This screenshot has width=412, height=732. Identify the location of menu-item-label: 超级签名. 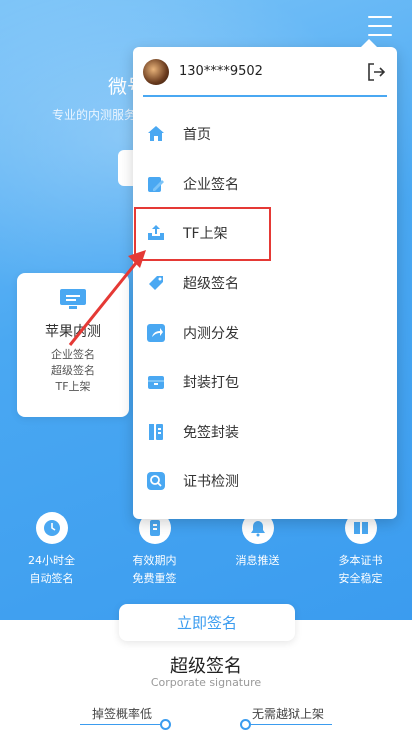
(211, 284).